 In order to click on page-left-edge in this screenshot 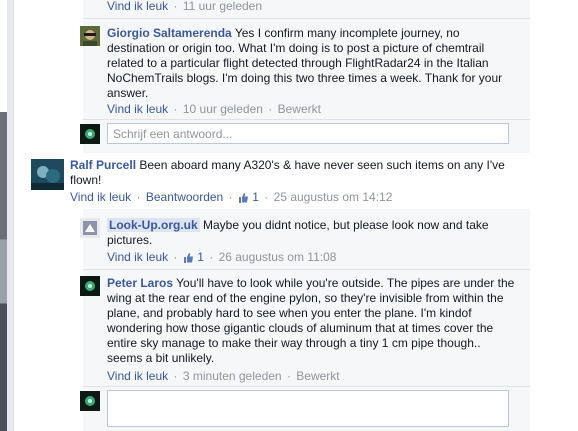, I will do `click(3, 215)`.